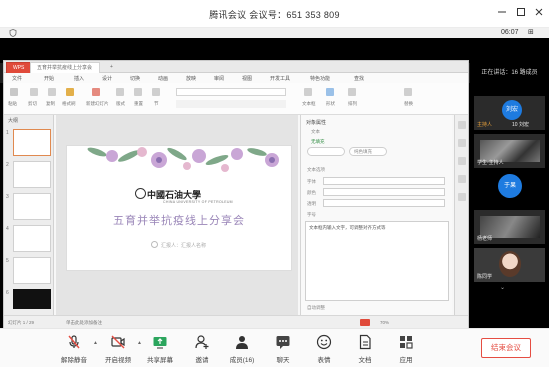  Describe the element at coordinates (316, 308) in the screenshot. I see `pane-footer: 自动调整` at that location.